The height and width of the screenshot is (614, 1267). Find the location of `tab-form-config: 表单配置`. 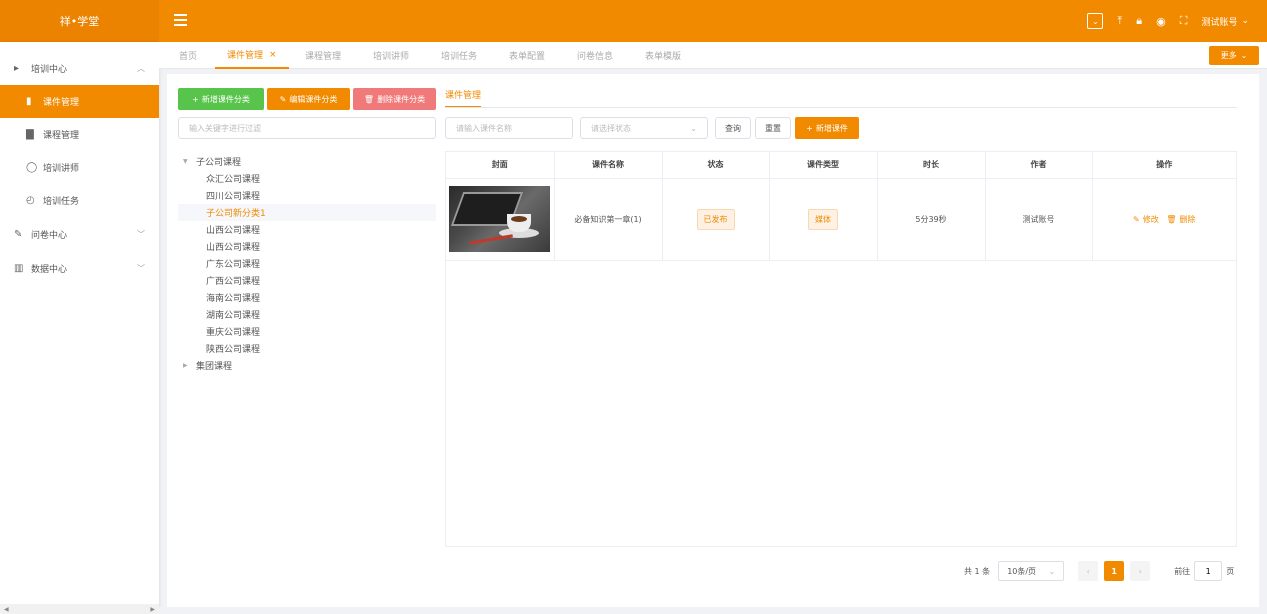

tab-form-config: 表单配置 is located at coordinates (527, 55).